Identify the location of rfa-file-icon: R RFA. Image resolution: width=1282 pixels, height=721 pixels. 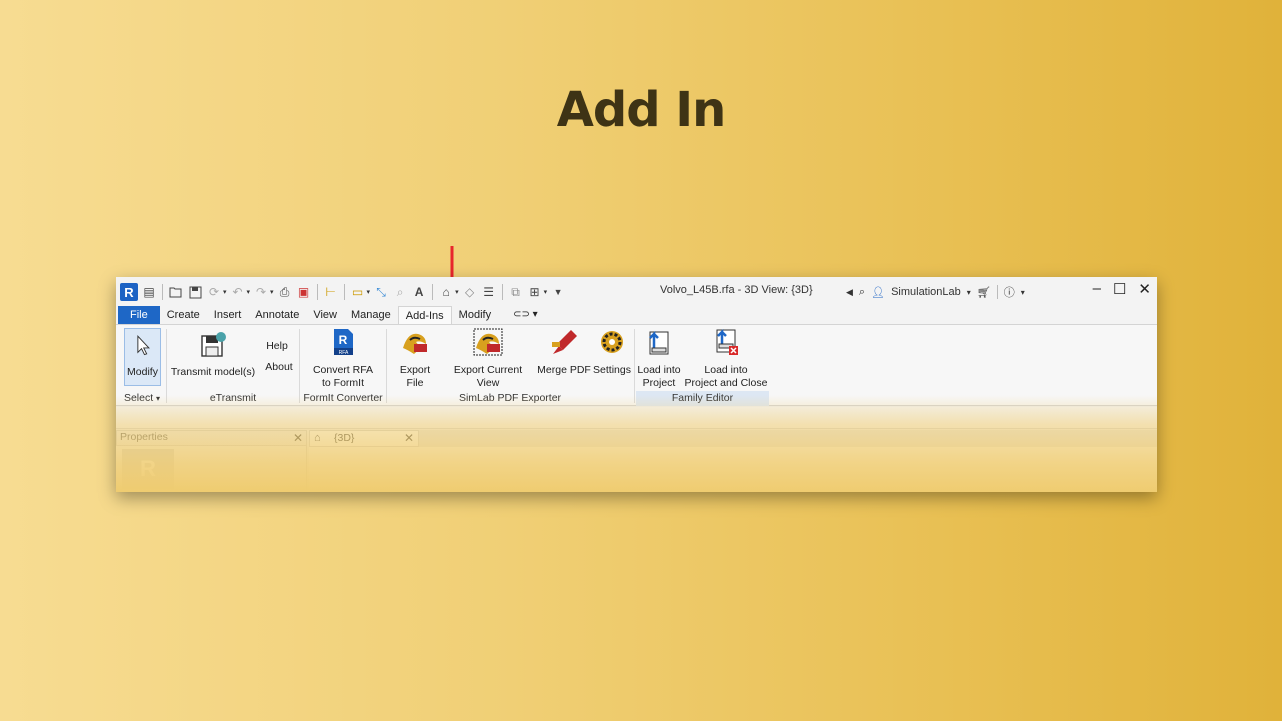
(343, 342).